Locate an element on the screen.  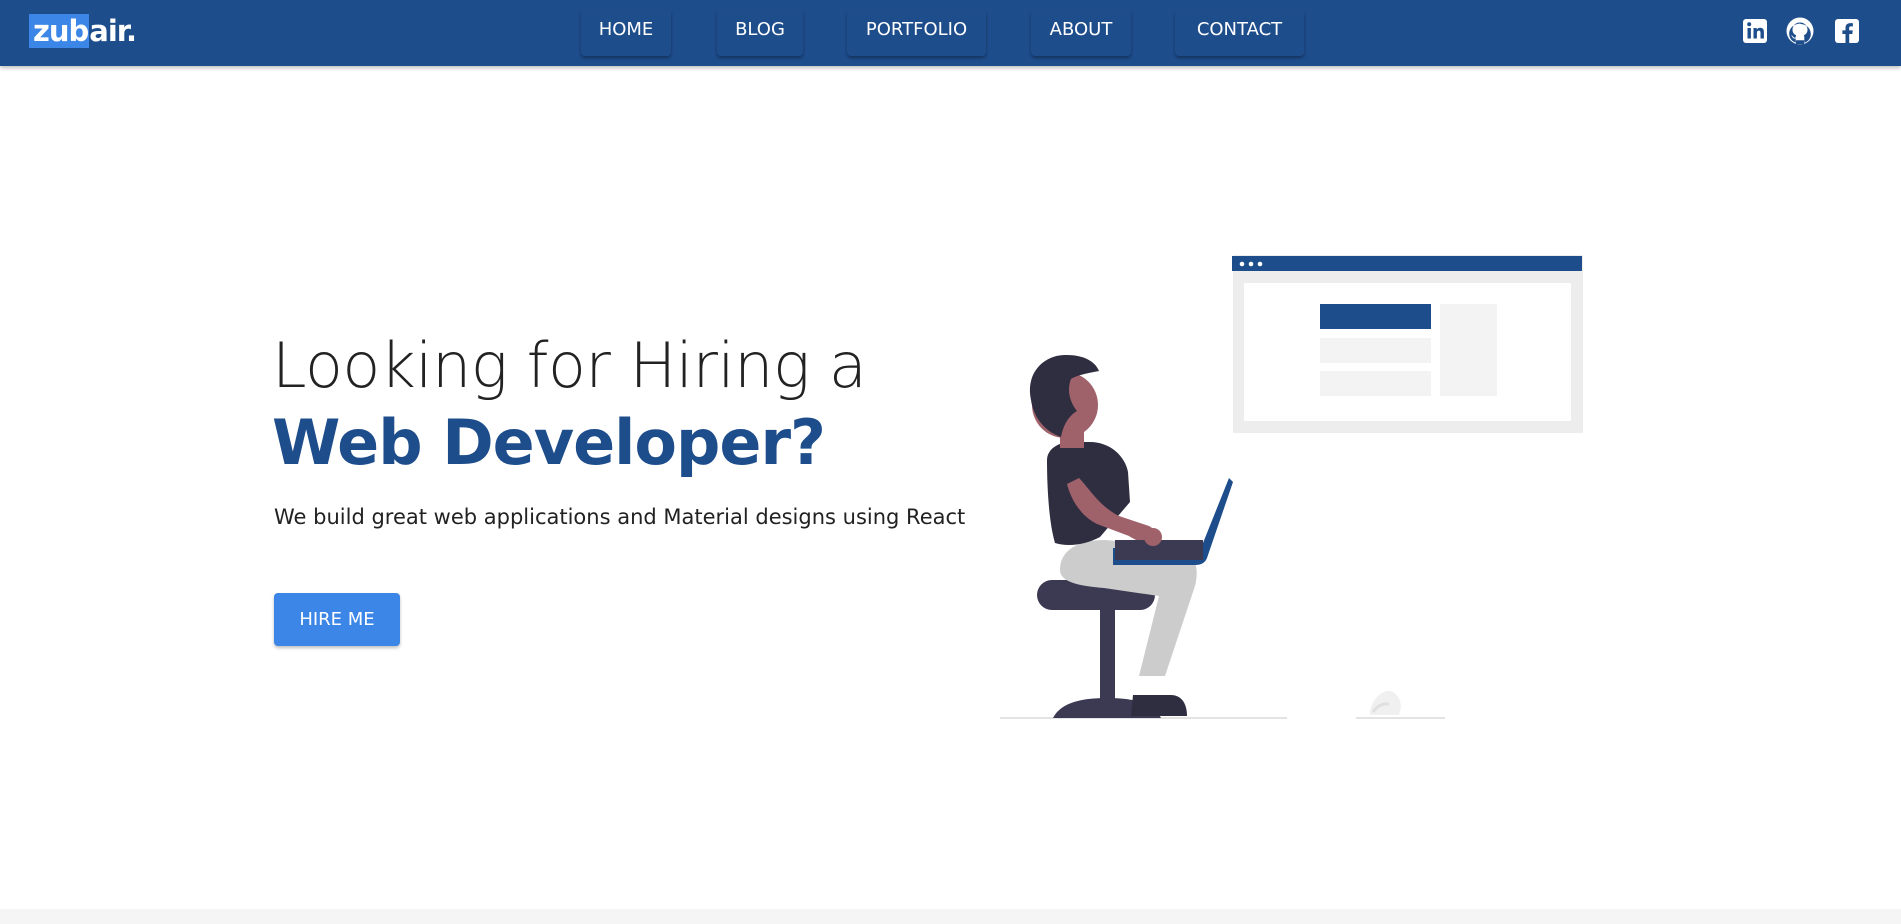
nav-home-button: HOME is located at coordinates (626, 33).